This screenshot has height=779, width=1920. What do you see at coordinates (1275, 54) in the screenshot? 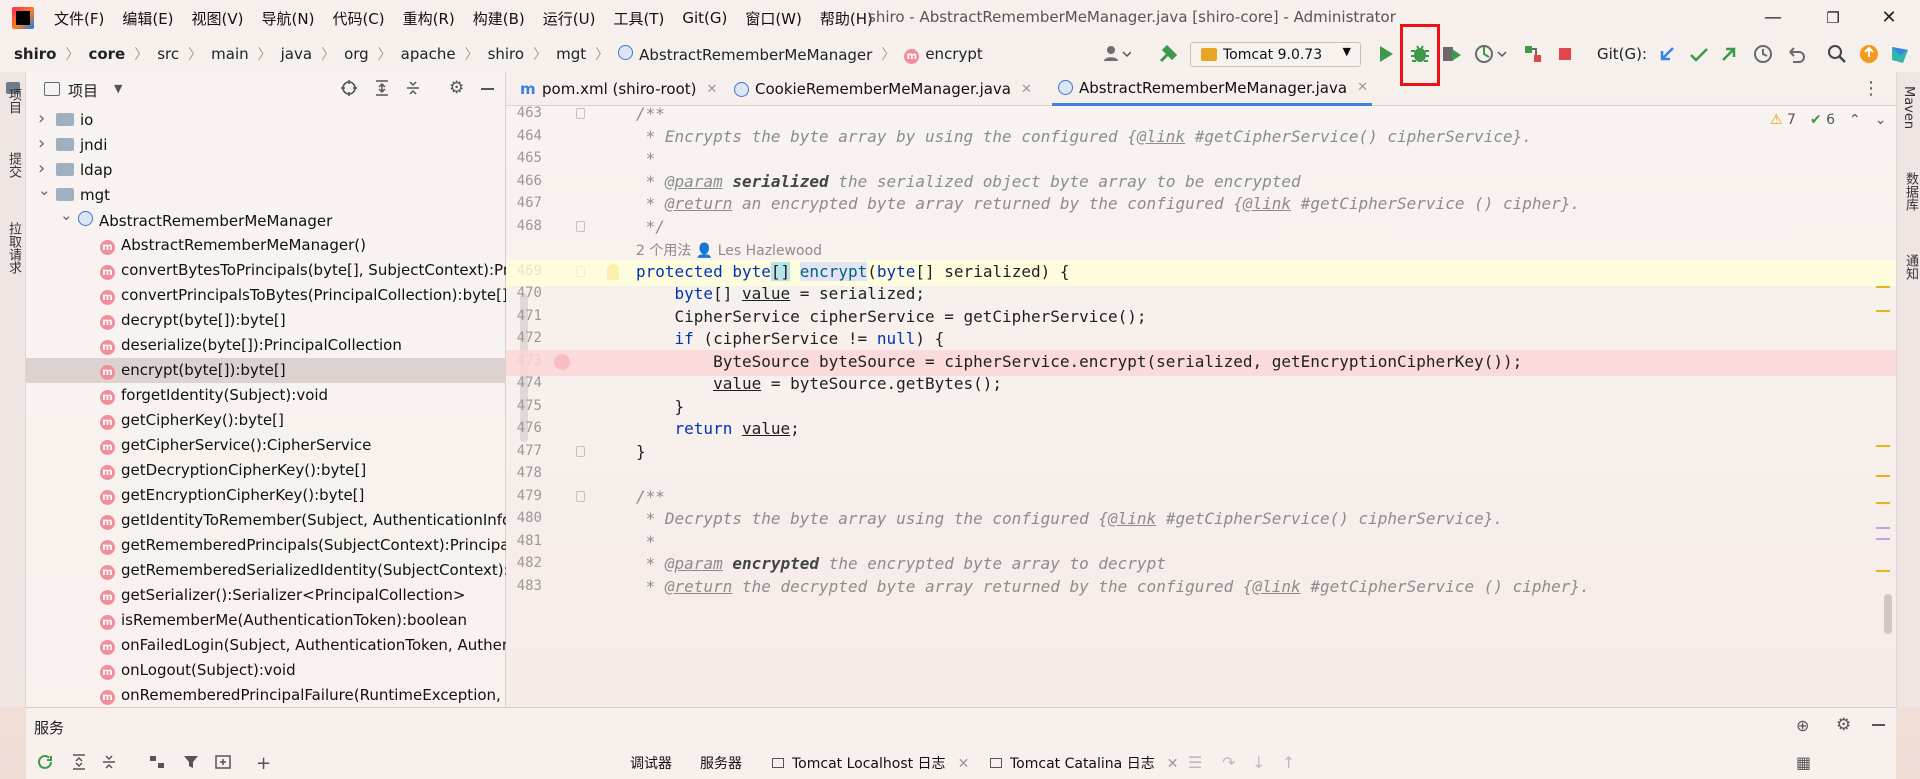
I see `run-configuration-select: Tomcat 9.0.73 ▼` at bounding box center [1275, 54].